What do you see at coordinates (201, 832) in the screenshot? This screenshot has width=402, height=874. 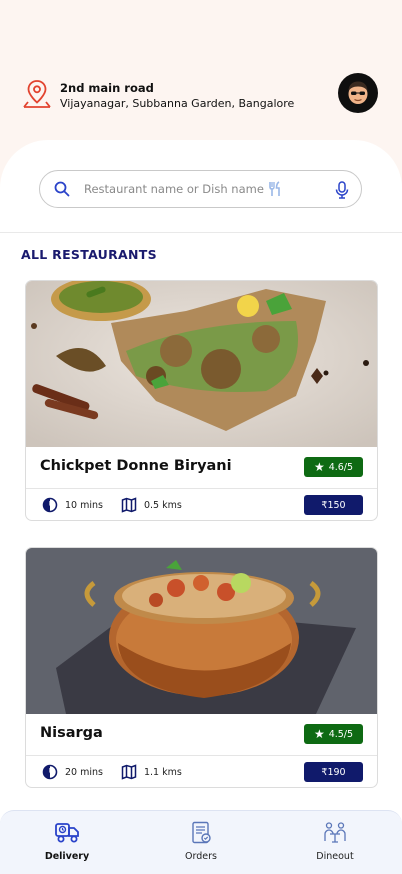 I see `orders-receipt-icon` at bounding box center [201, 832].